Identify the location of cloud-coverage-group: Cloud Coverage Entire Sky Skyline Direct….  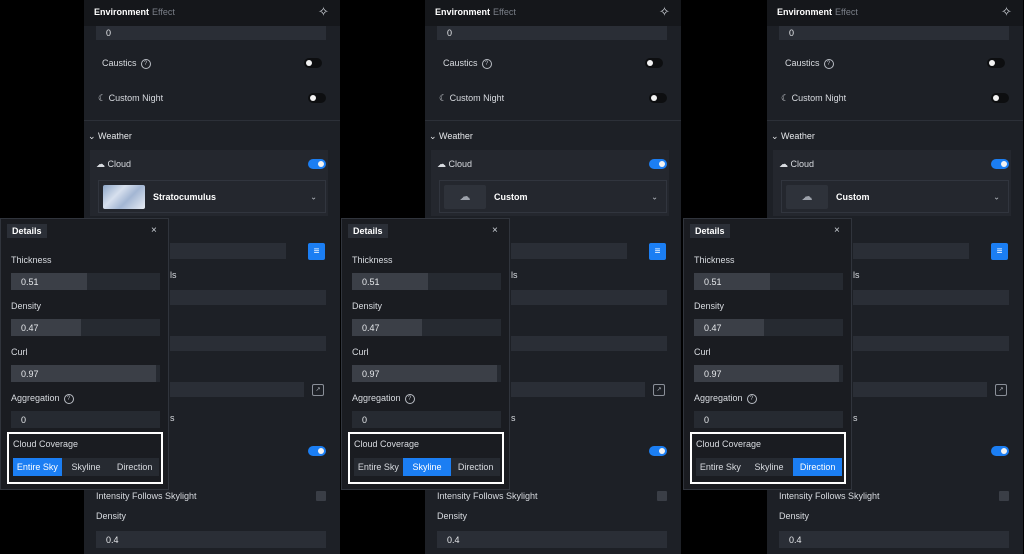
(426, 458).